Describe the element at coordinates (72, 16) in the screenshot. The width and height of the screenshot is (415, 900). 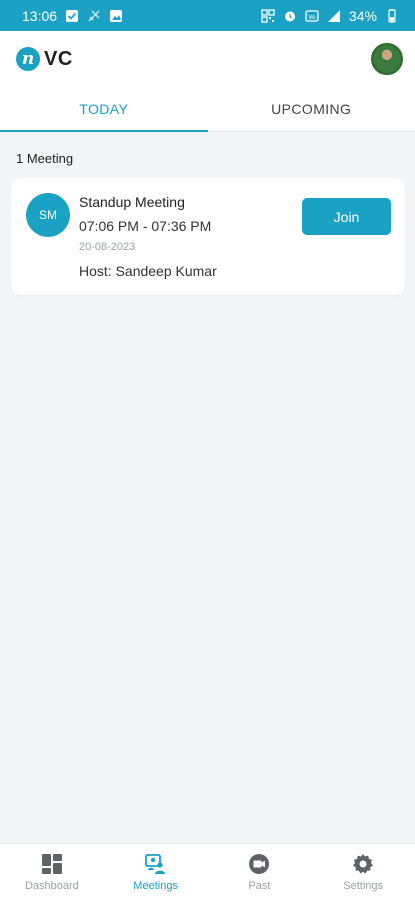
I see `checkbox-notification-icon` at that location.